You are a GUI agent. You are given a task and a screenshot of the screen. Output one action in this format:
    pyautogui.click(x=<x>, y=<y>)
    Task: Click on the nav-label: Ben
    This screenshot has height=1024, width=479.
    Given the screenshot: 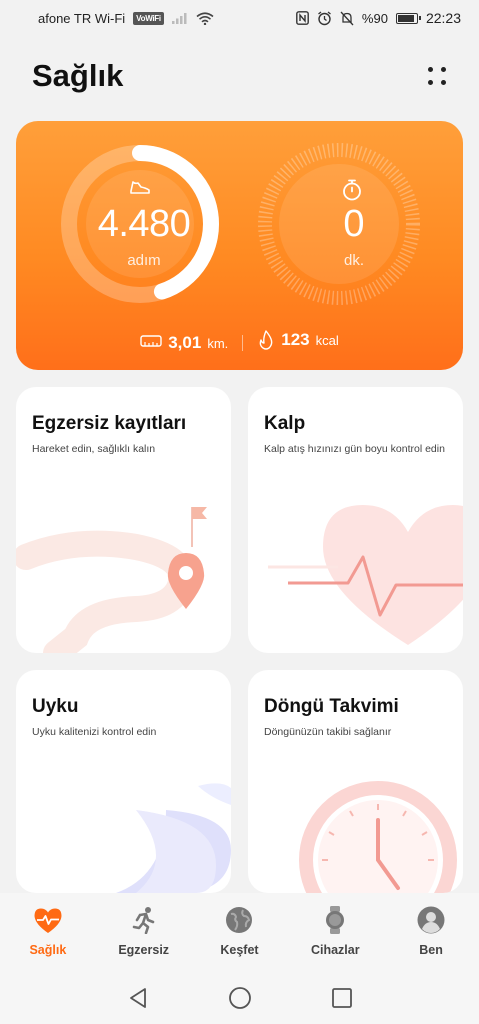 What is the action you would take?
    pyautogui.click(x=431, y=950)
    